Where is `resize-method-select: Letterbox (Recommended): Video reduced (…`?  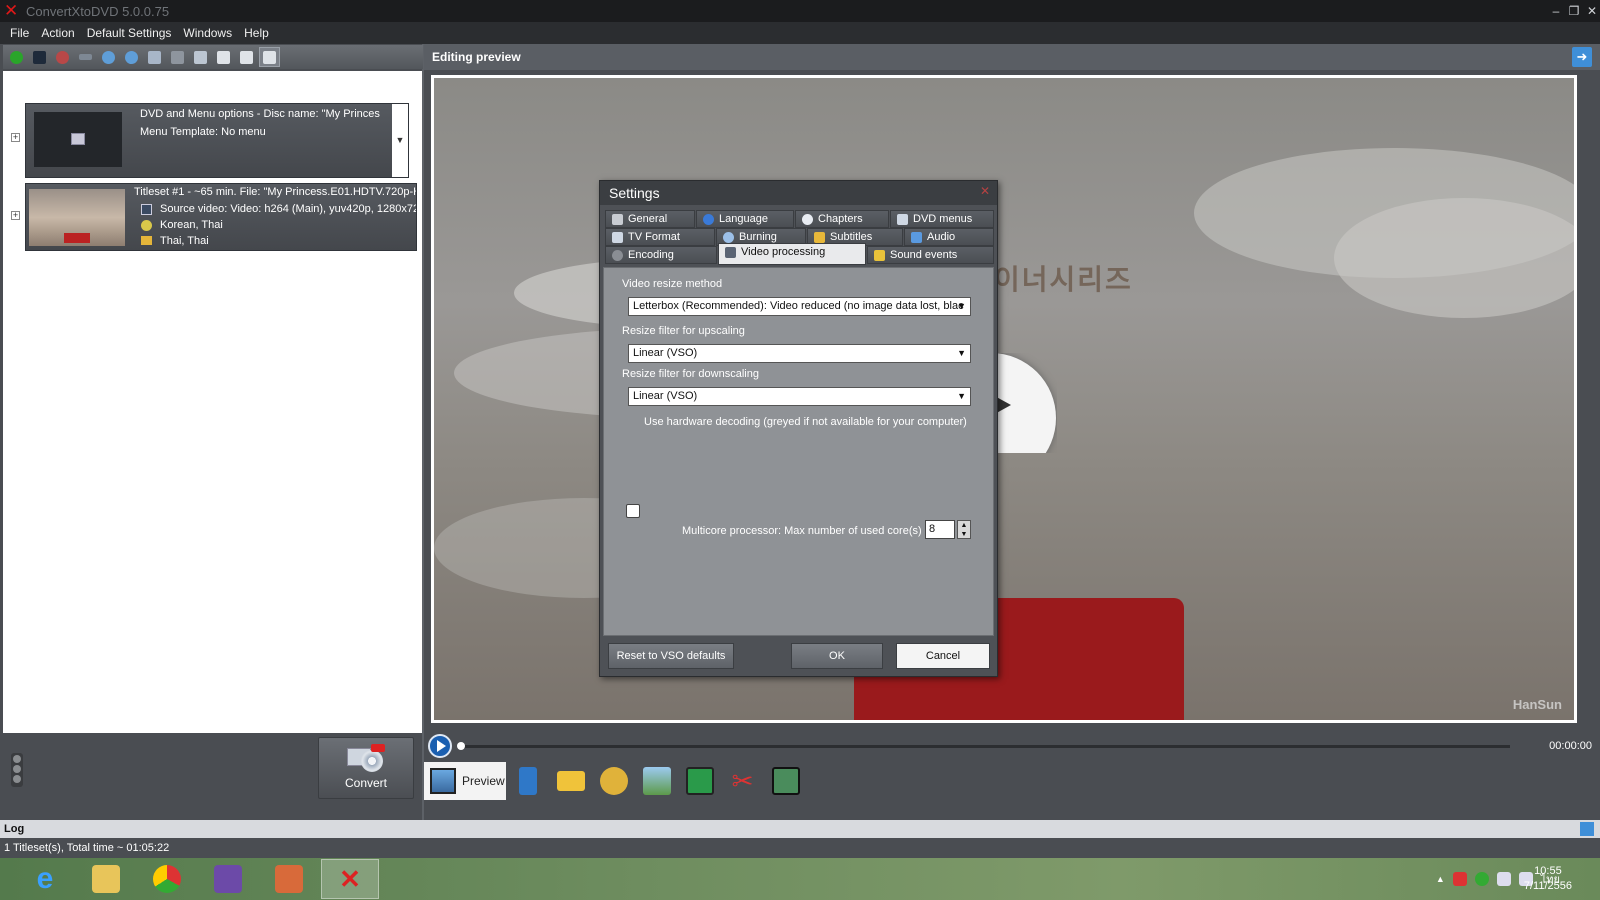 resize-method-select: Letterbox (Recommended): Video reduced (… is located at coordinates (799, 306).